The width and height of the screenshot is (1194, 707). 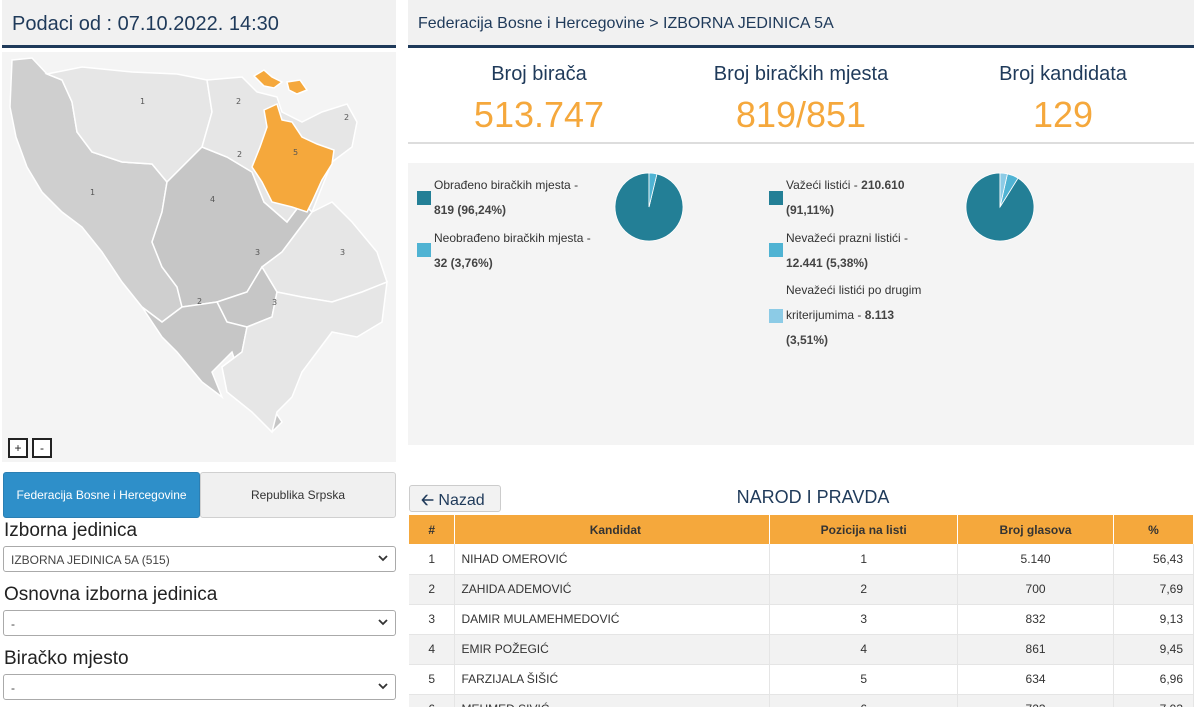 What do you see at coordinates (801, 114) in the screenshot?
I see `stat-value: 819/851` at bounding box center [801, 114].